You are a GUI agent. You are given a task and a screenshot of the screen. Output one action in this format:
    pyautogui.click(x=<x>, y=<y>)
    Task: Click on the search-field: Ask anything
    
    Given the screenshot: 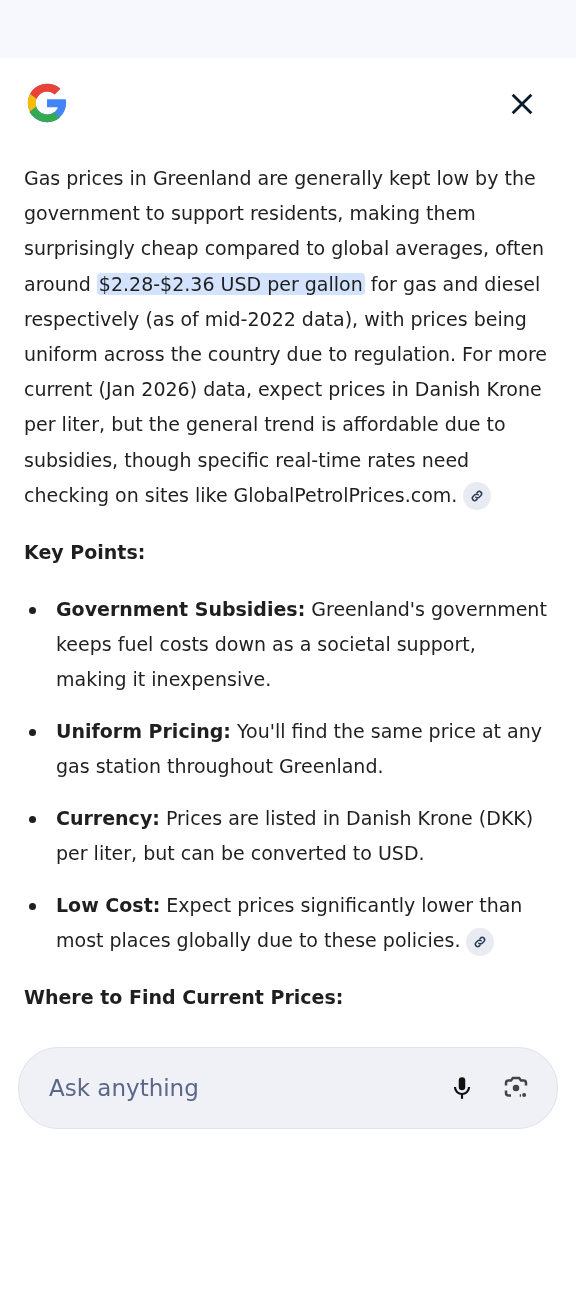 What is the action you would take?
    pyautogui.click(x=238, y=1088)
    